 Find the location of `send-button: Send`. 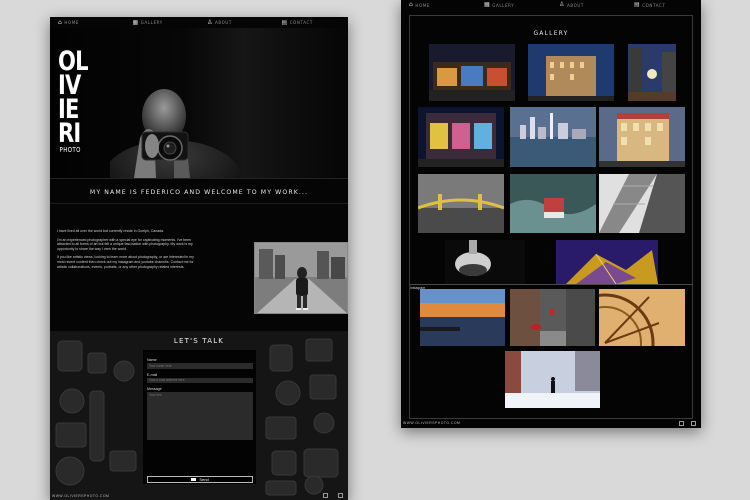

send-button: Send is located at coordinates (200, 479).